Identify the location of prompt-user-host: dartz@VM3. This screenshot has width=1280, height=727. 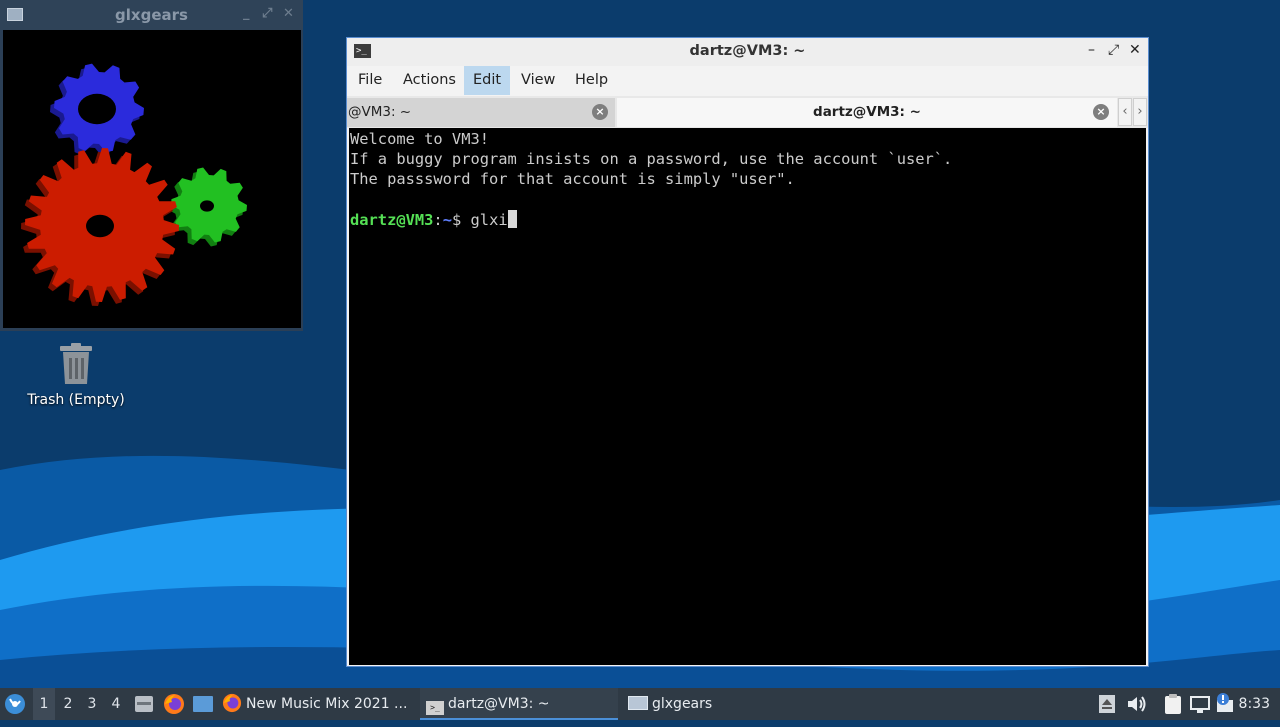
(392, 220).